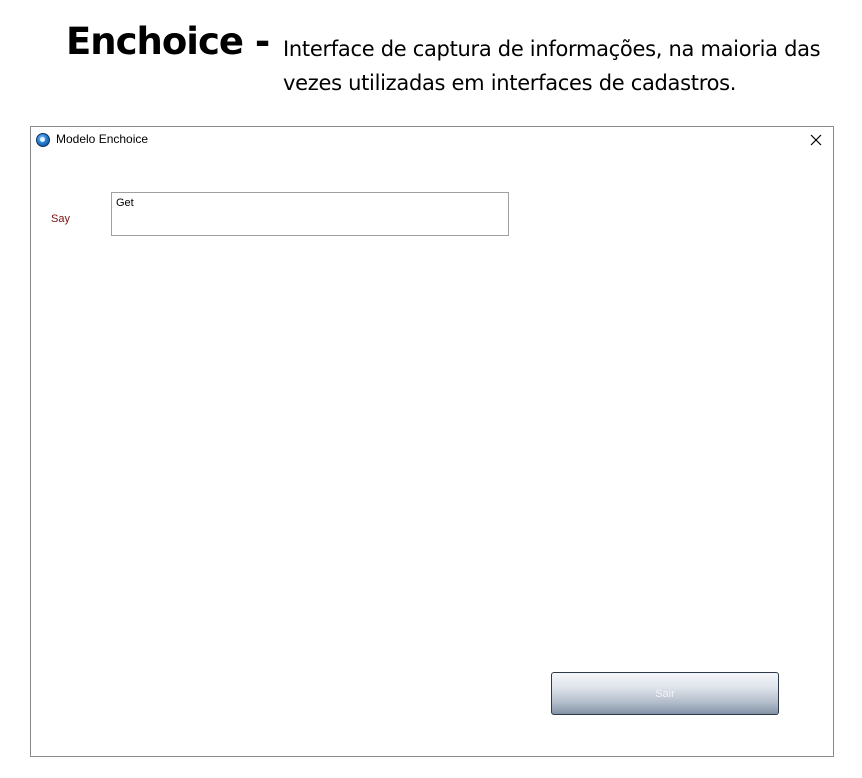  I want to click on get-input, so click(310, 214).